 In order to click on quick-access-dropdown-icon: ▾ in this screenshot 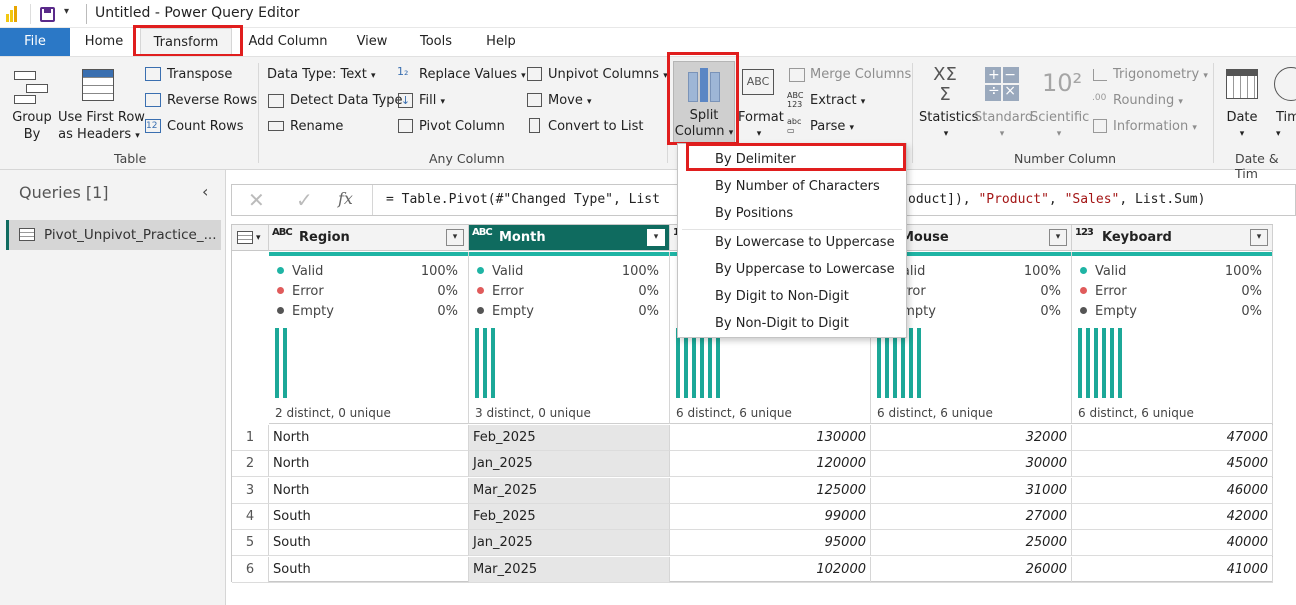, I will do `click(66, 11)`.